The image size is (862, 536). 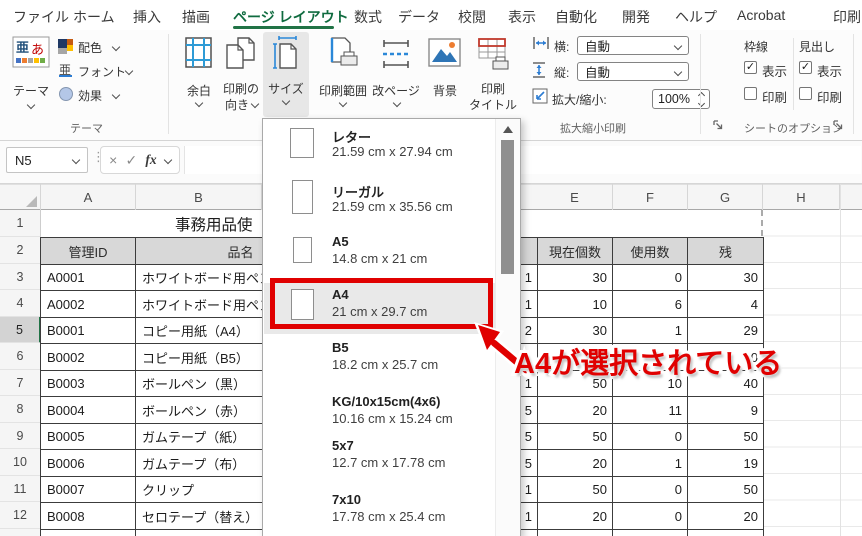 What do you see at coordinates (575, 197) in the screenshot?
I see `column-header-e: E` at bounding box center [575, 197].